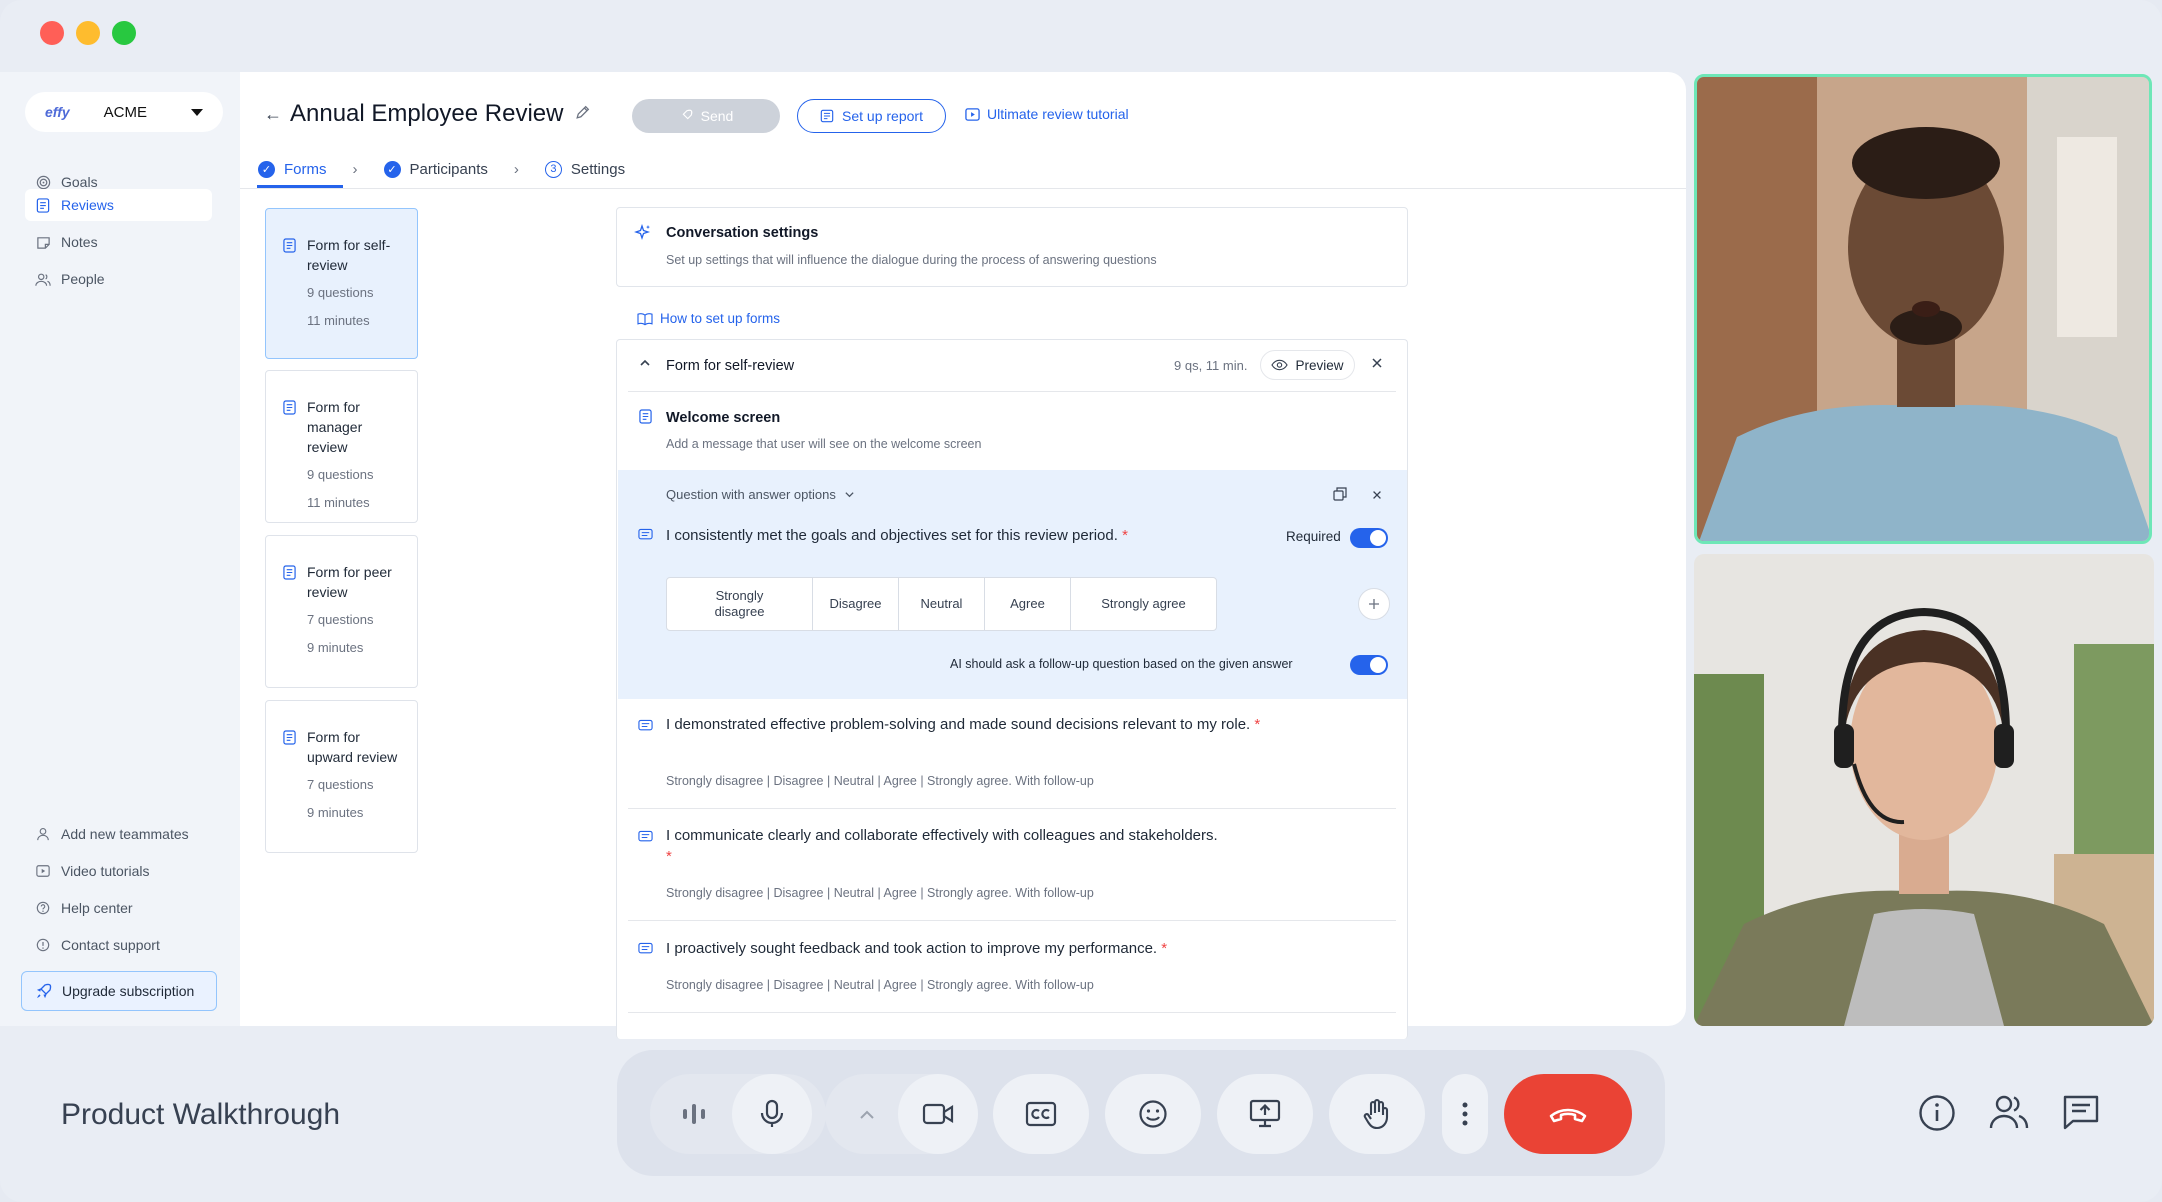 The width and height of the screenshot is (2162, 1202). Describe the element at coordinates (1465, 1114) in the screenshot. I see `more-options-button` at that location.